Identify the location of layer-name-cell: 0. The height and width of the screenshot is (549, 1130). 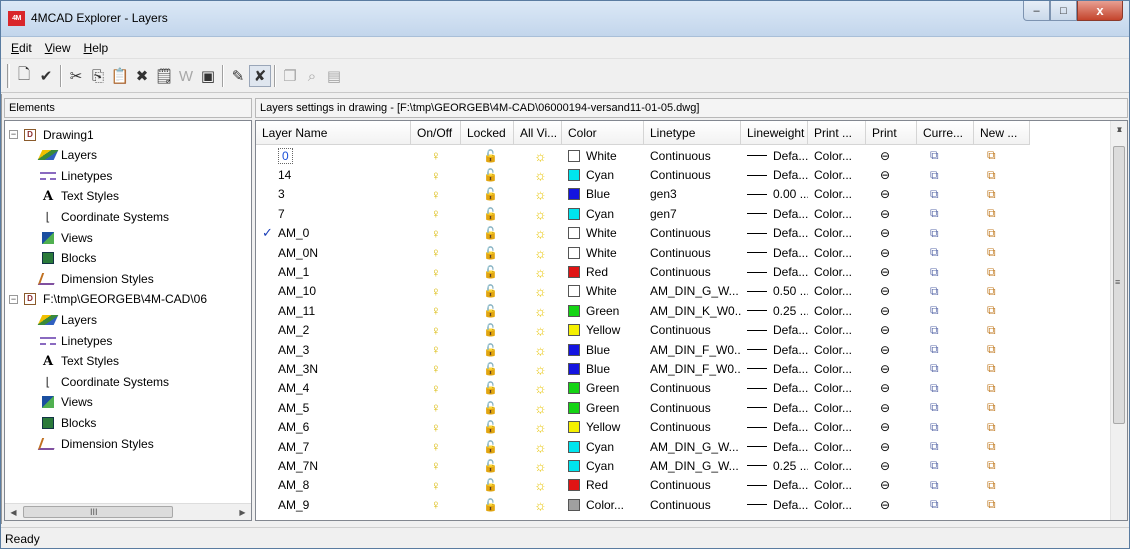
(333, 155).